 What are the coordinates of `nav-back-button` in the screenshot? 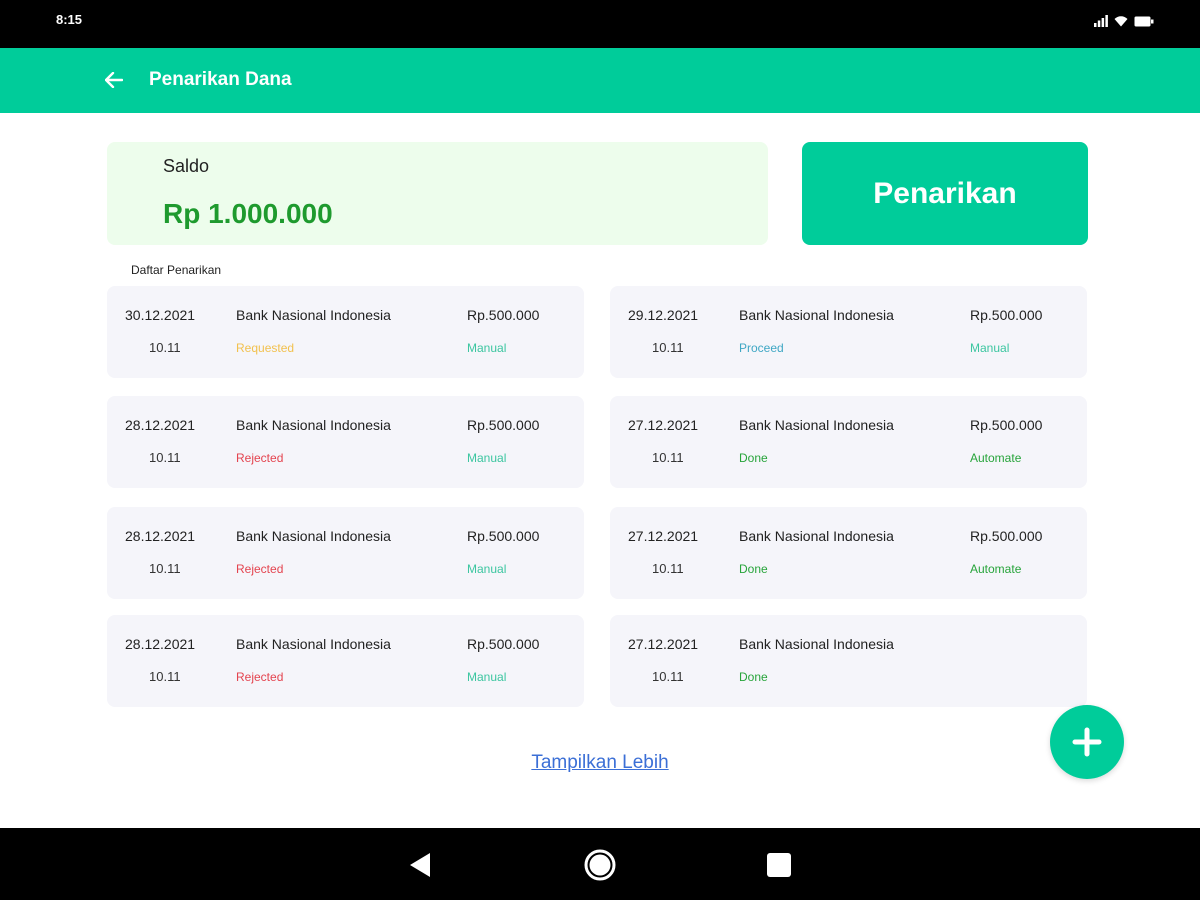 It's located at (420, 865).